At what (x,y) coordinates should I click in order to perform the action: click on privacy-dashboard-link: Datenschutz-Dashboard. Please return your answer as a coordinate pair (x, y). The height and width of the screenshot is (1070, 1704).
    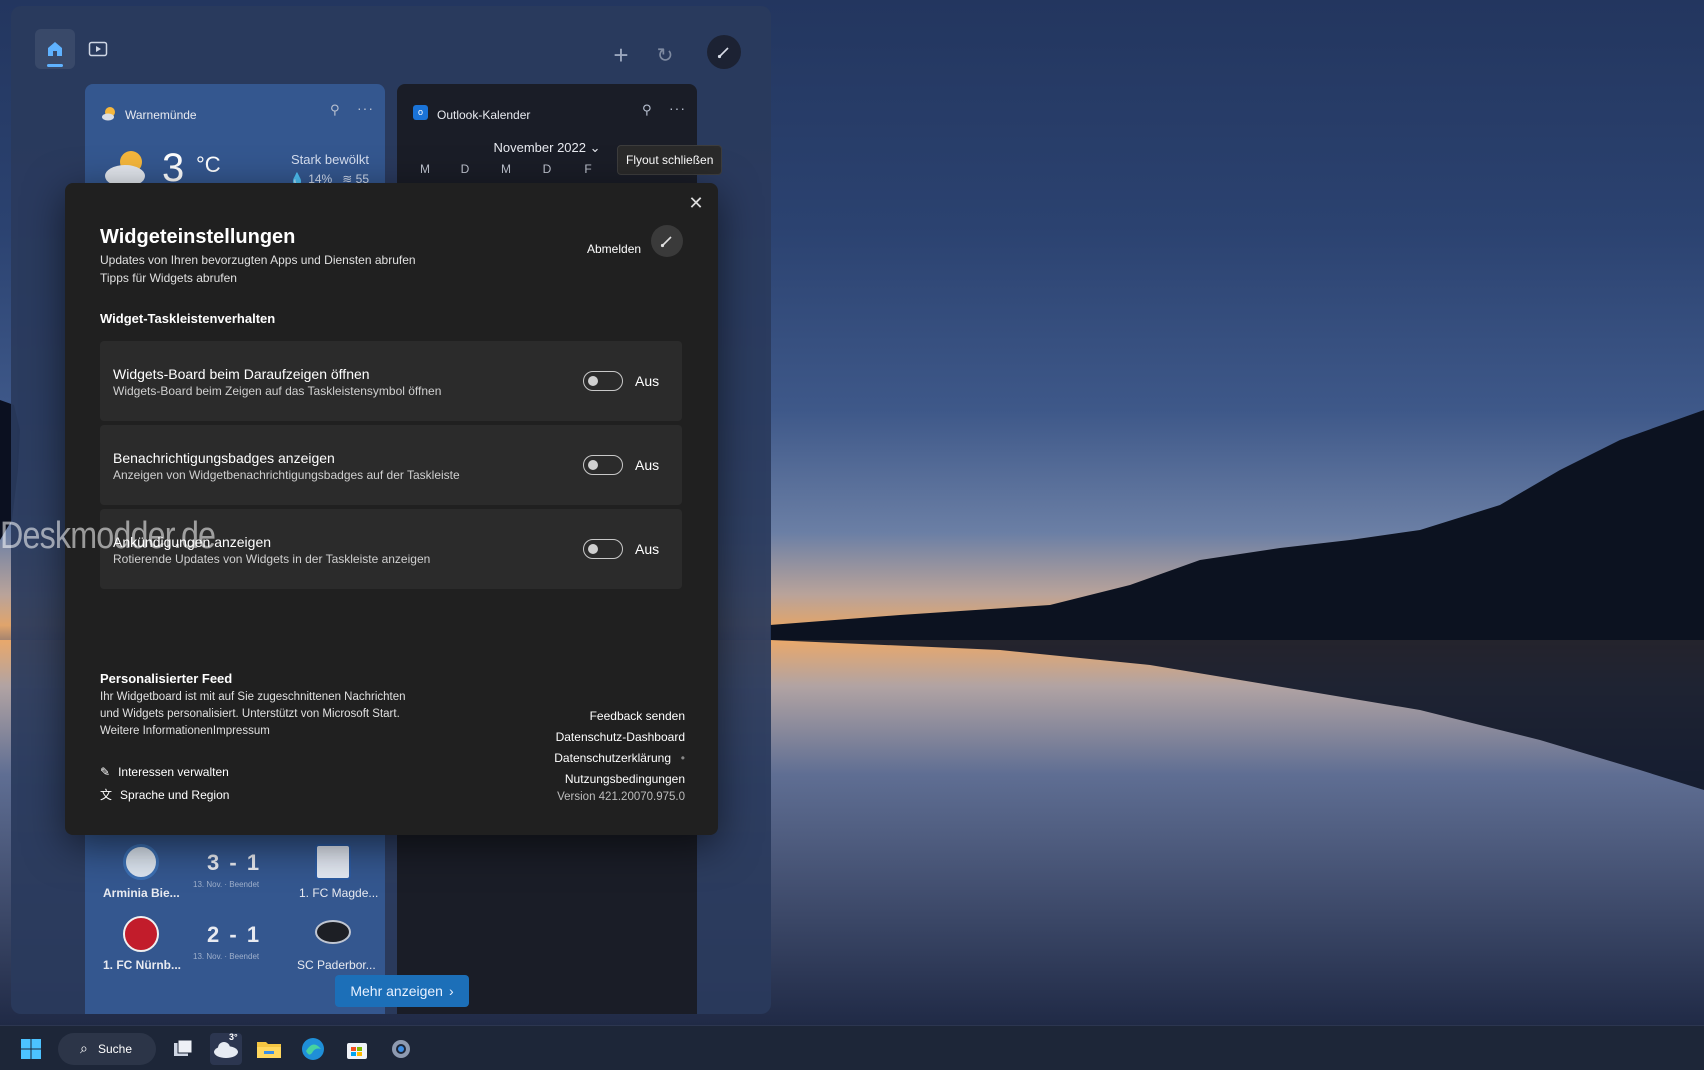
    Looking at the image, I should click on (620, 737).